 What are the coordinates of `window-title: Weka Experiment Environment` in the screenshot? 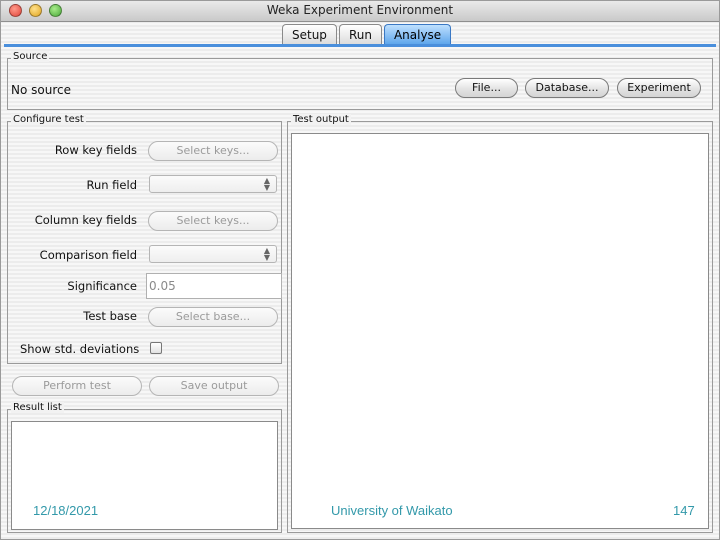 It's located at (360, 10).